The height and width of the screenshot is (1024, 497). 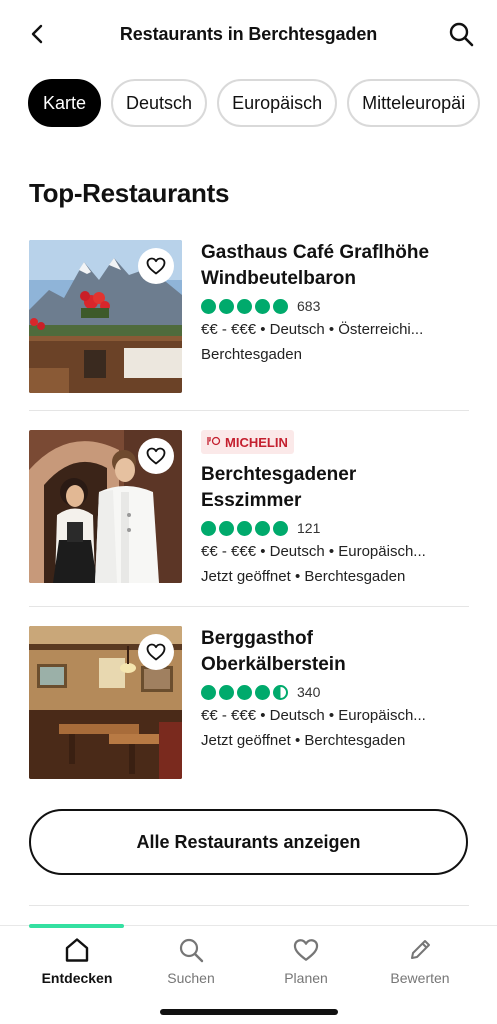 I want to click on filter-chip-mitteleuropaeisch: Mitteleuropäi, so click(x=414, y=103).